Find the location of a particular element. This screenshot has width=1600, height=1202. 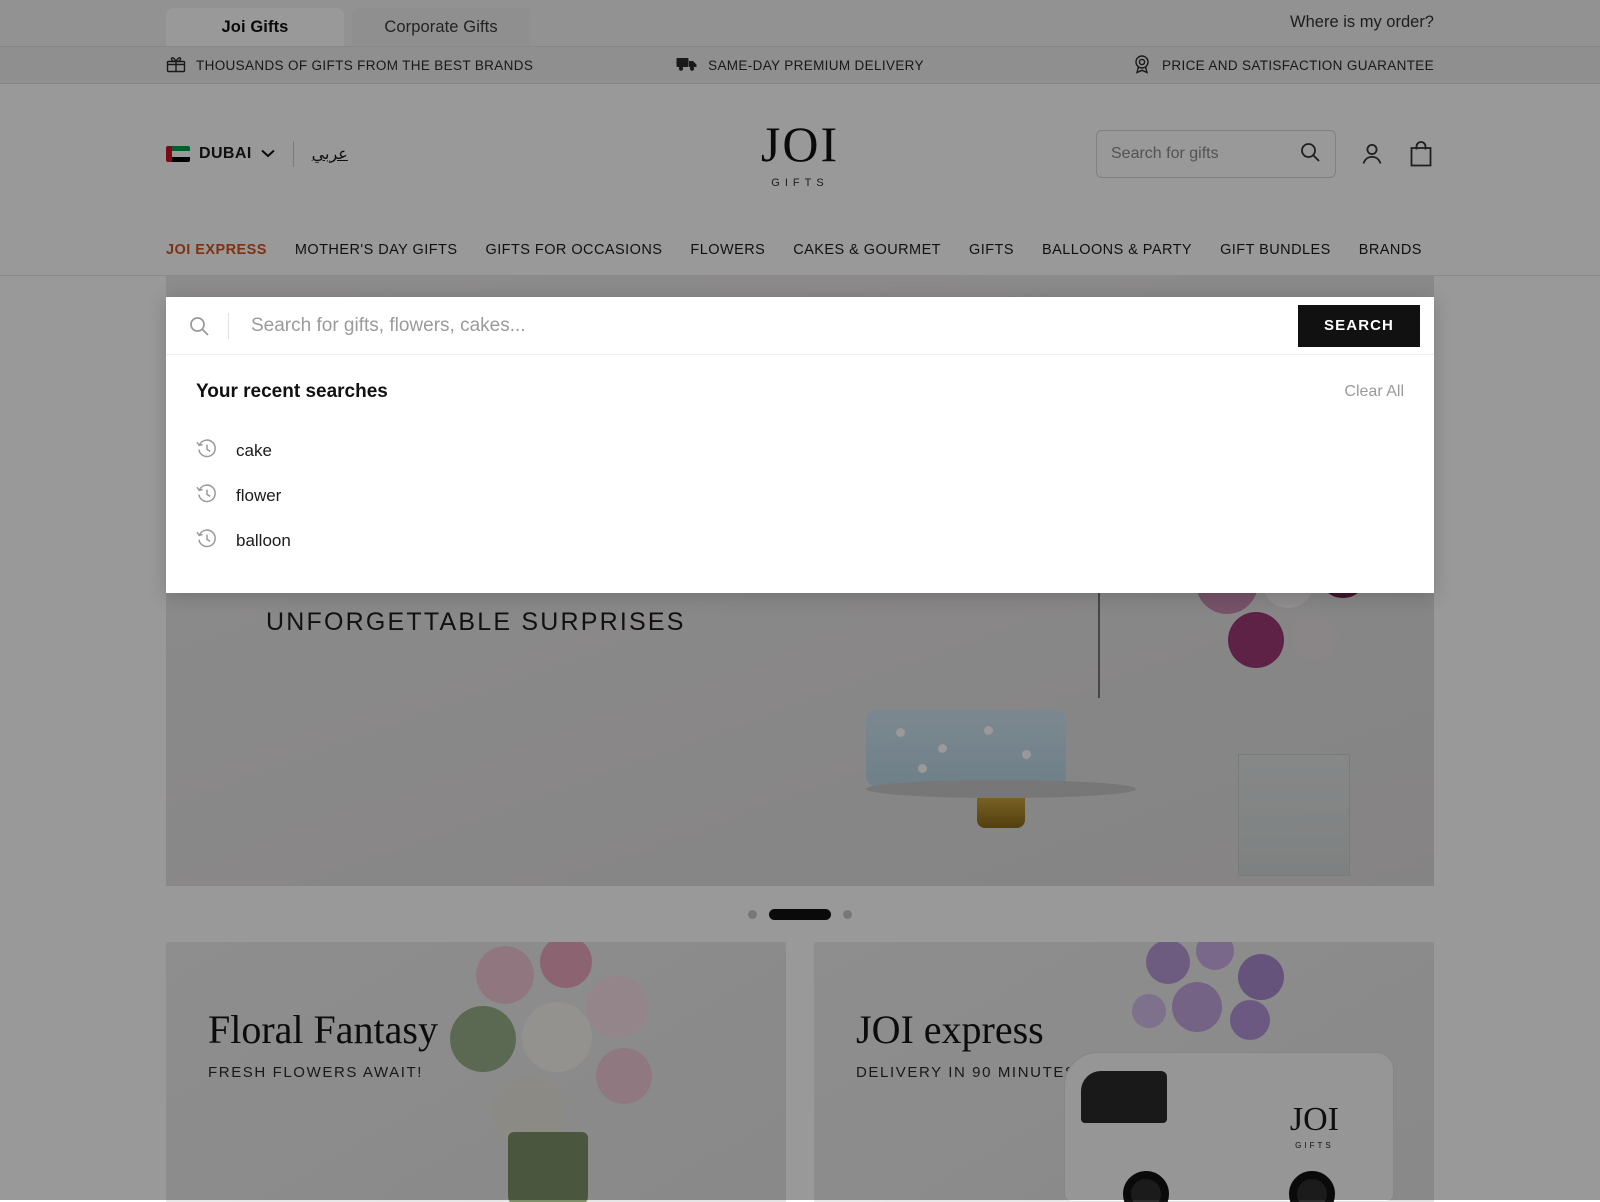

recent-searches-list: cake flower is located at coordinates (800, 496).